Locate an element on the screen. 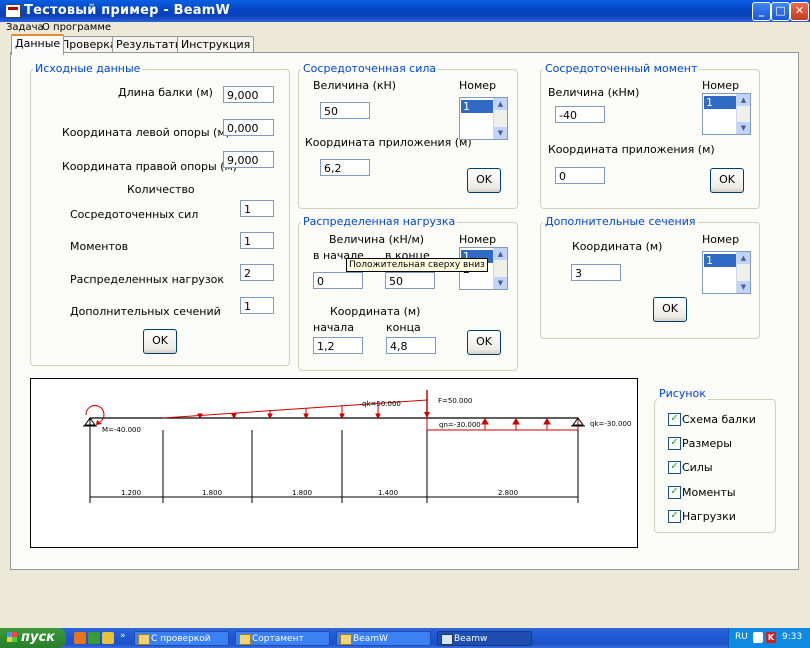 The height and width of the screenshot is (648, 810). sections-coord-input: 3 is located at coordinates (596, 272).